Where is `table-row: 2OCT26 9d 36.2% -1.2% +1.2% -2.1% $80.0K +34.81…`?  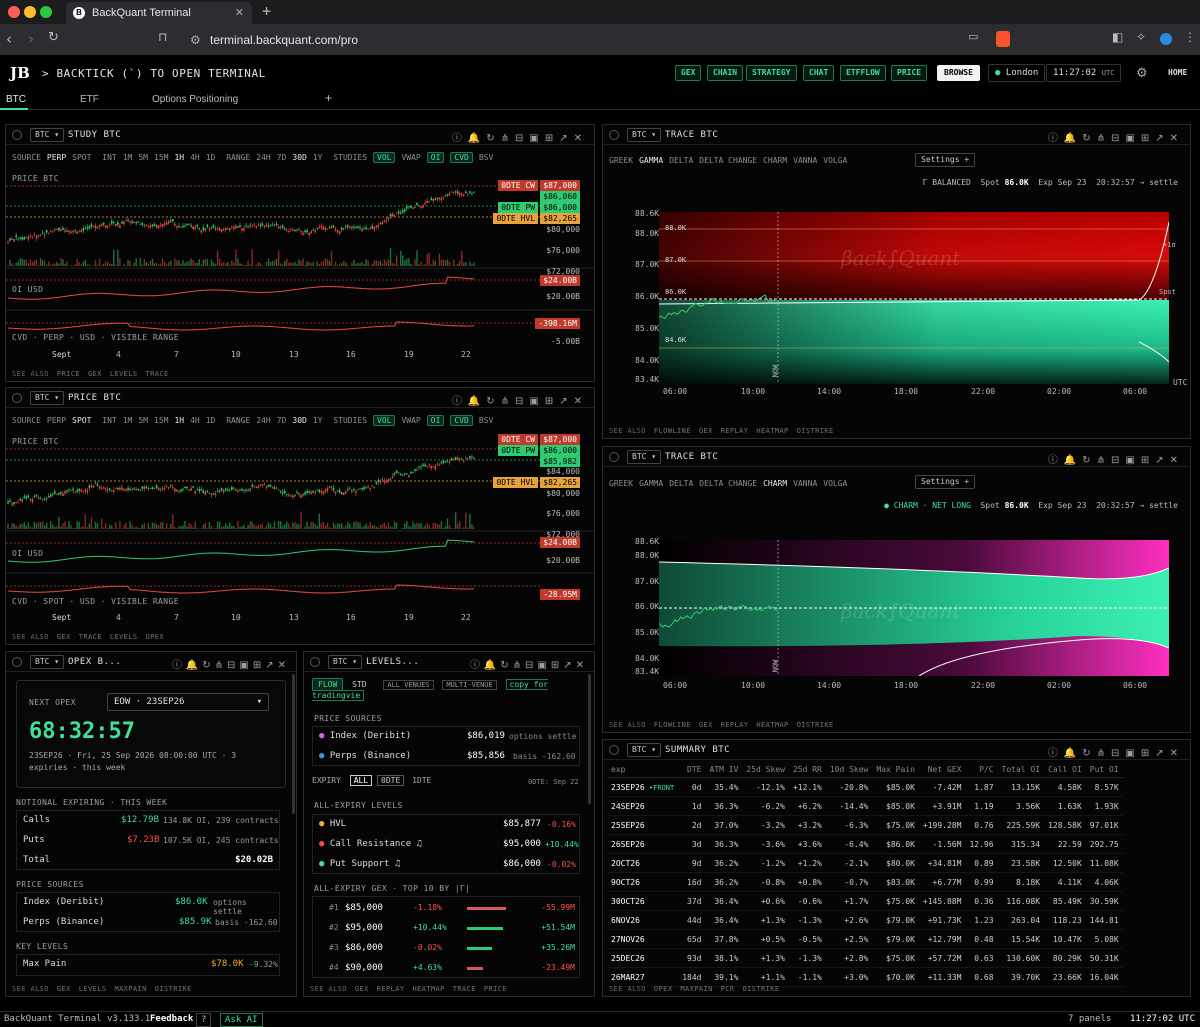 table-row: 2OCT26 9d 36.2% -1.2% +1.2% -2.1% $80.0K +34.81… is located at coordinates (865, 863).